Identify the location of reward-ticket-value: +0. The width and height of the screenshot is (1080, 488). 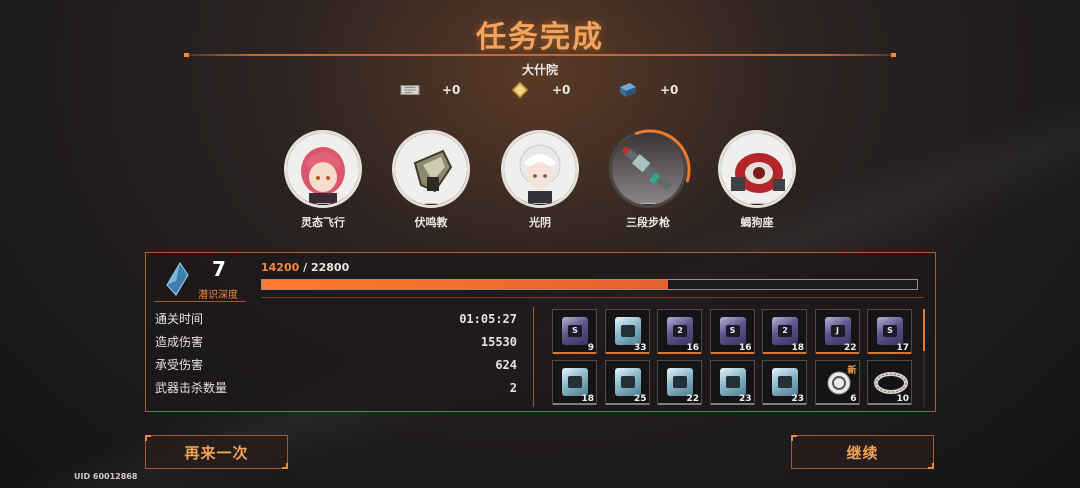
(451, 90).